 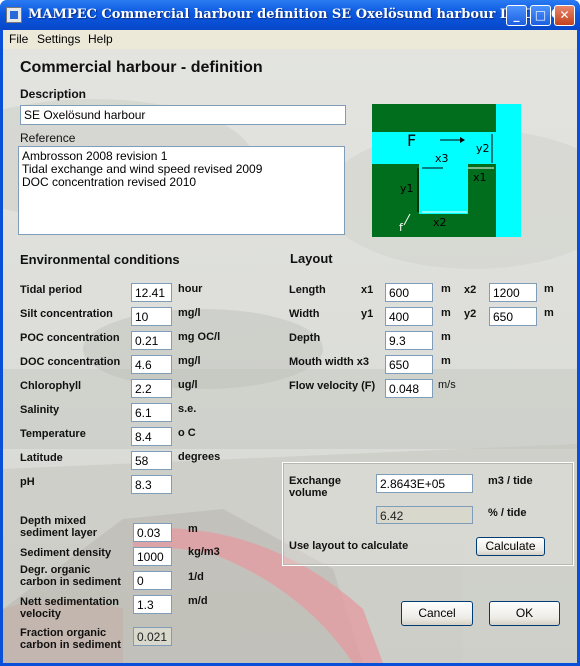 I want to click on length-x2-label: x2, so click(x=470, y=290).